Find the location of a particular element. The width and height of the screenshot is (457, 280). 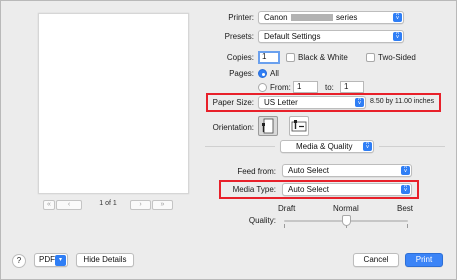

section-select: Media & Quality ˄ ˅ is located at coordinates (327, 146).